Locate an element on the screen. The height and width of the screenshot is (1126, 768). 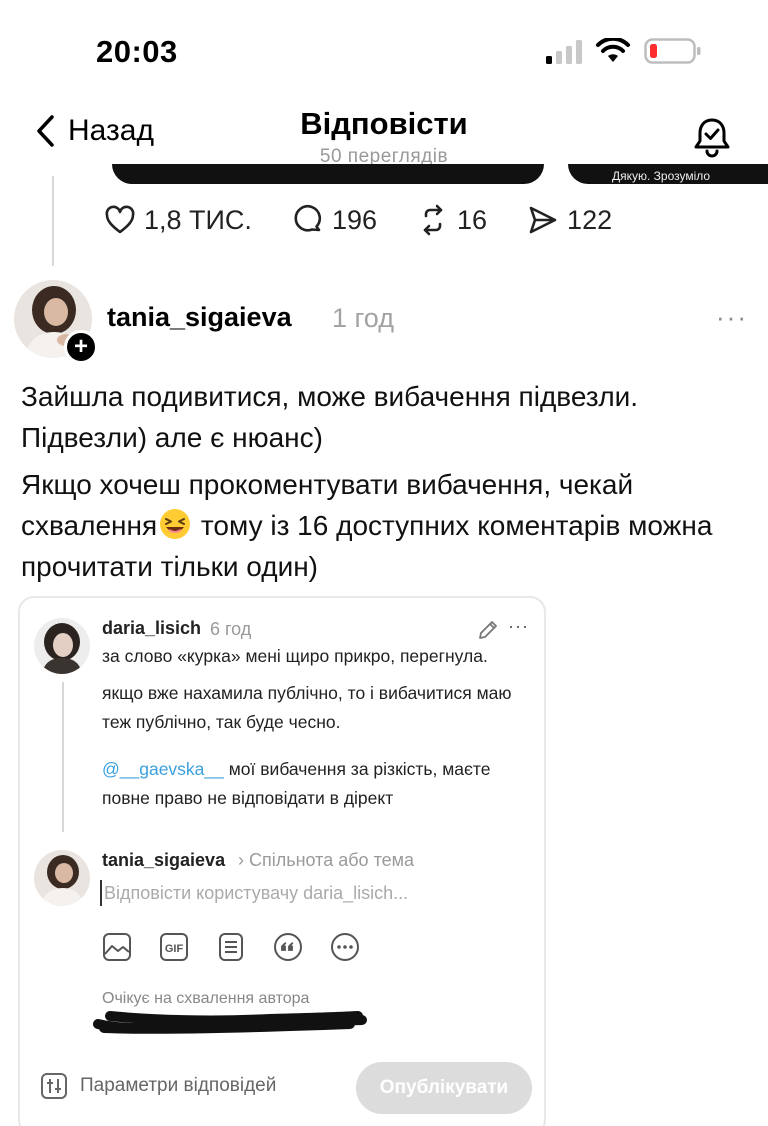
mention-link: @__gaevska__ is located at coordinates (163, 769).